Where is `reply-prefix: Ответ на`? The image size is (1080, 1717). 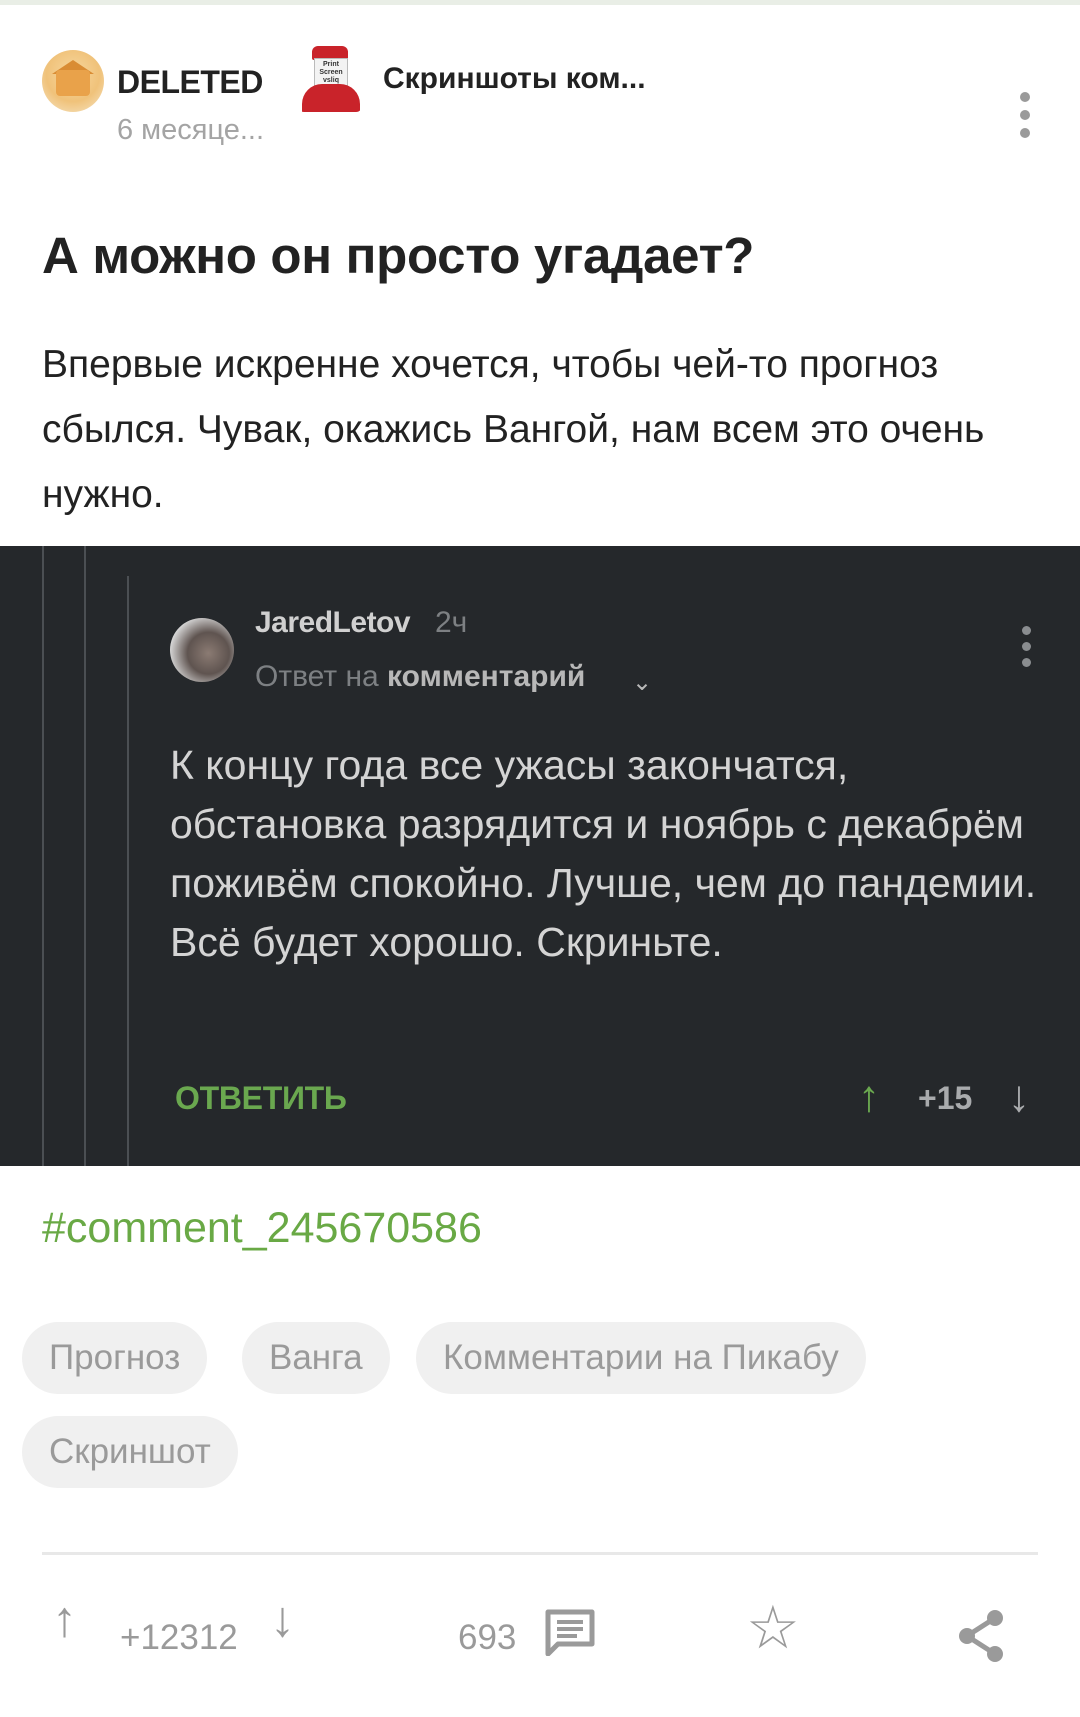 reply-prefix: Ответ на is located at coordinates (317, 676).